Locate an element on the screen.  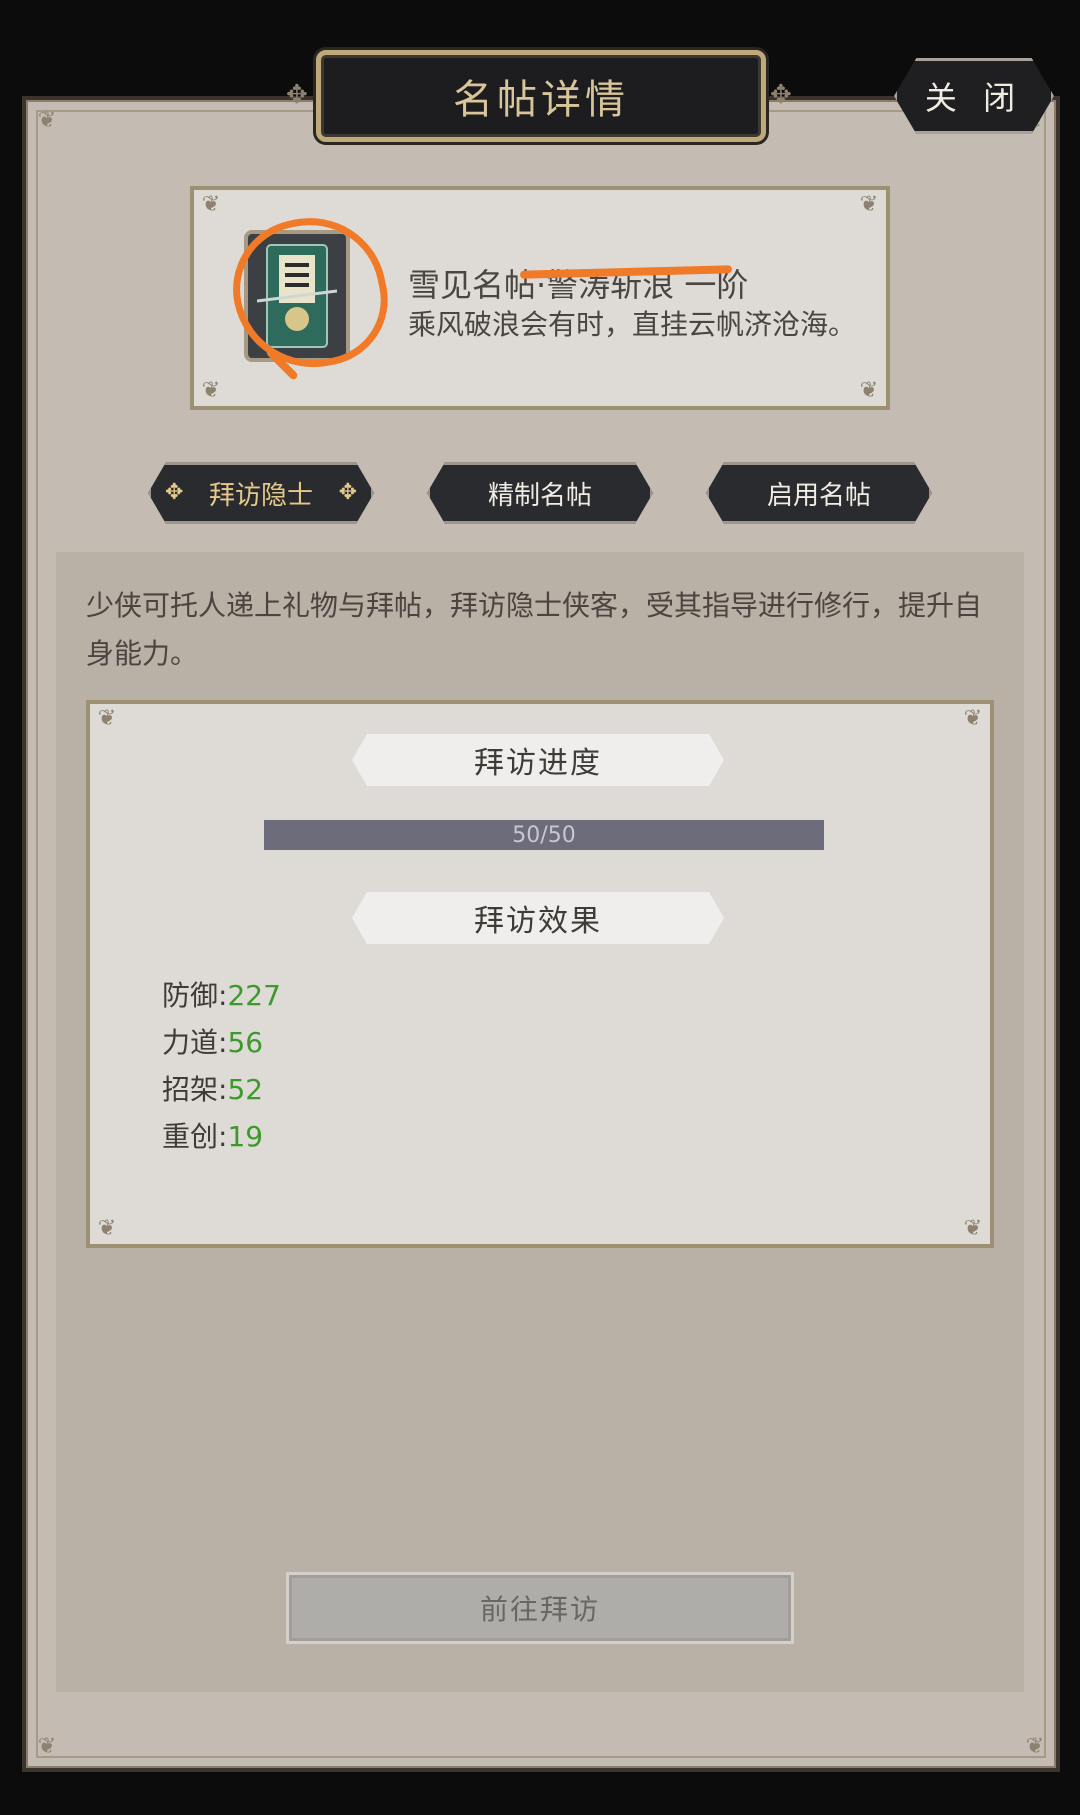
stat-value: 56 is located at coordinates (245, 1042).